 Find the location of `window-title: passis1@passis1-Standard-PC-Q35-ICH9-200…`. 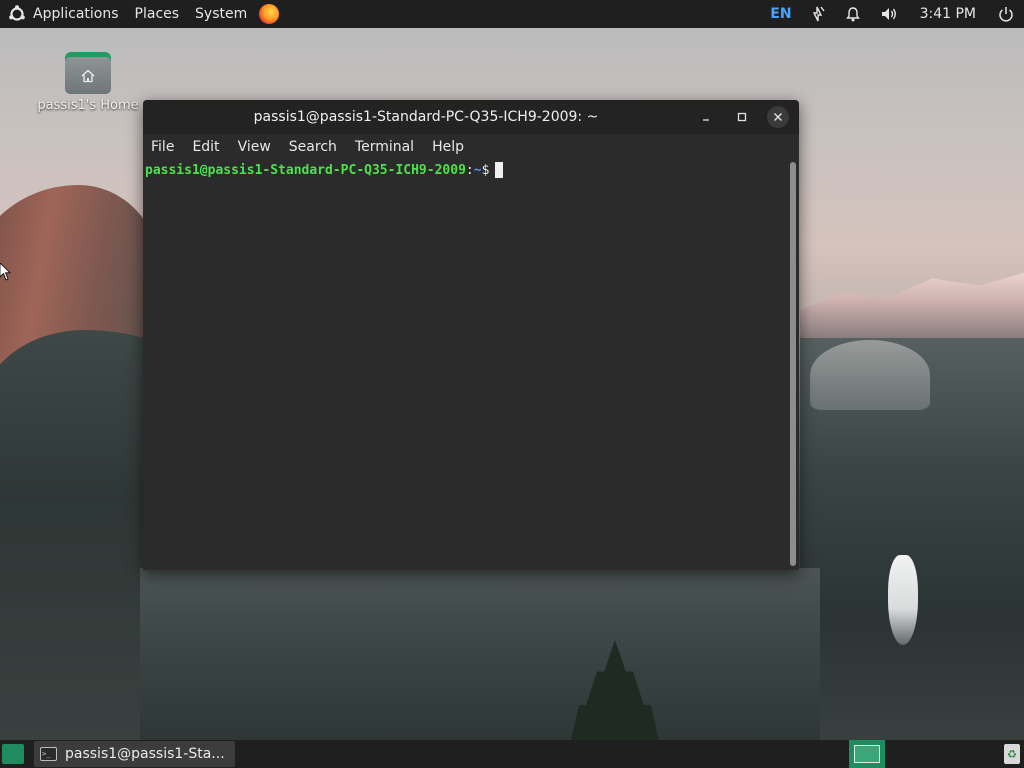

window-title: passis1@passis1-Standard-PC-Q35-ICH9-200… is located at coordinates (426, 117).